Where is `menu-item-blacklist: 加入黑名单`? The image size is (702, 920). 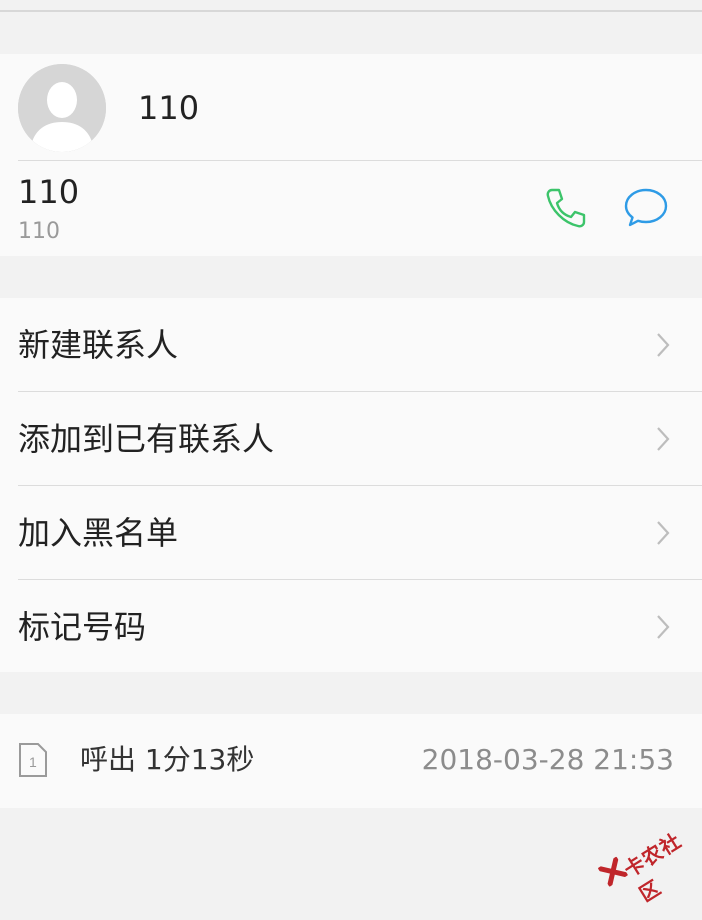 menu-item-blacklist: 加入黑名单 is located at coordinates (351, 533).